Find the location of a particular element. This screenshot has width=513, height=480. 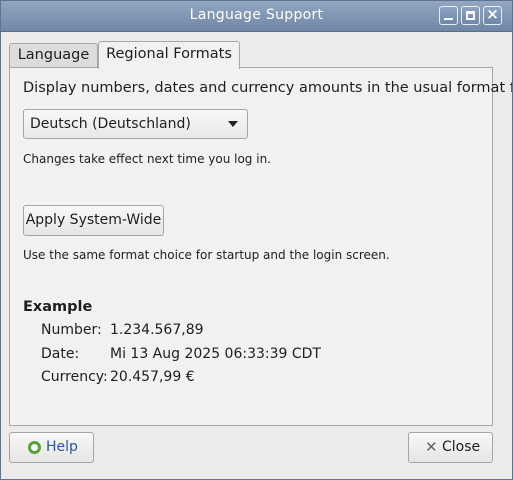

maximize-button is located at coordinates (470, 15).